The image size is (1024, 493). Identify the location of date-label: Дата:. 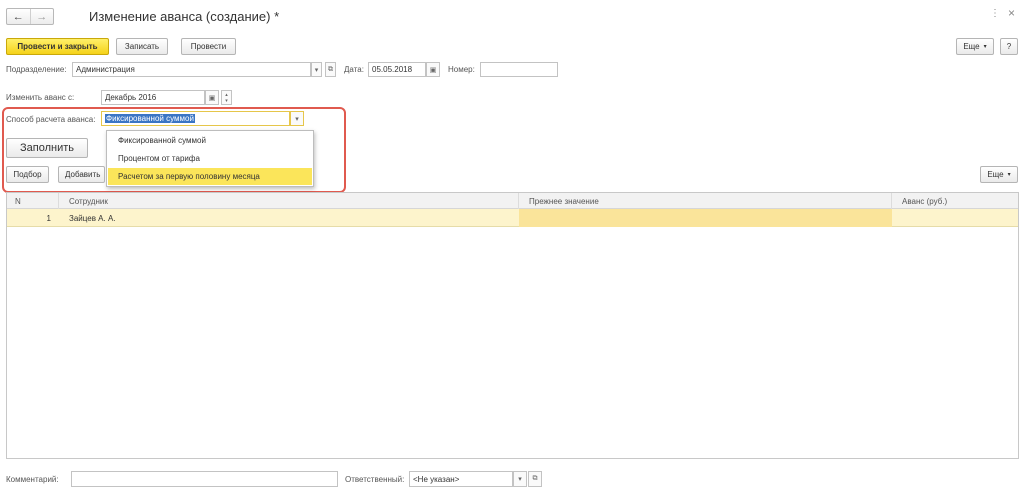
(354, 69).